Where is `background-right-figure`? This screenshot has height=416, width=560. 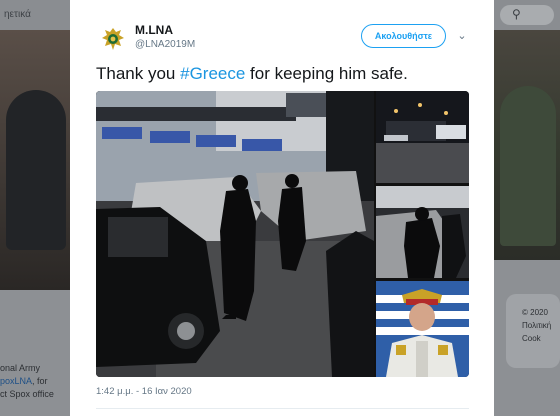
background-right-figure is located at coordinates (528, 166).